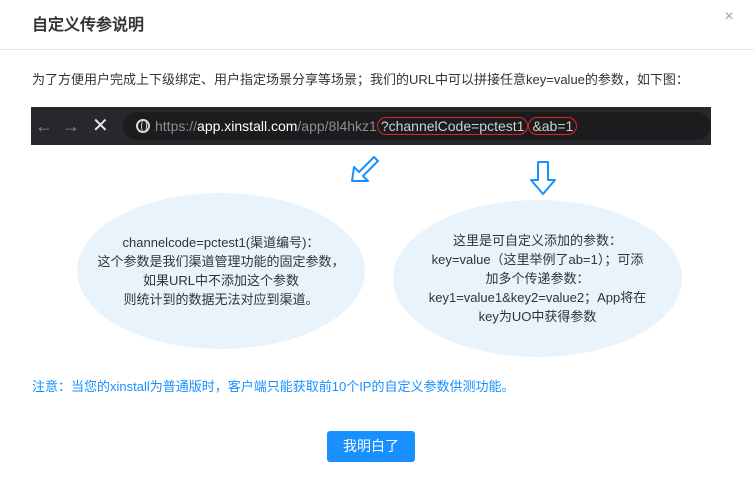 The image size is (754, 482). What do you see at coordinates (88, 25) in the screenshot?
I see `dialog-title: 自定义传参说明` at bounding box center [88, 25].